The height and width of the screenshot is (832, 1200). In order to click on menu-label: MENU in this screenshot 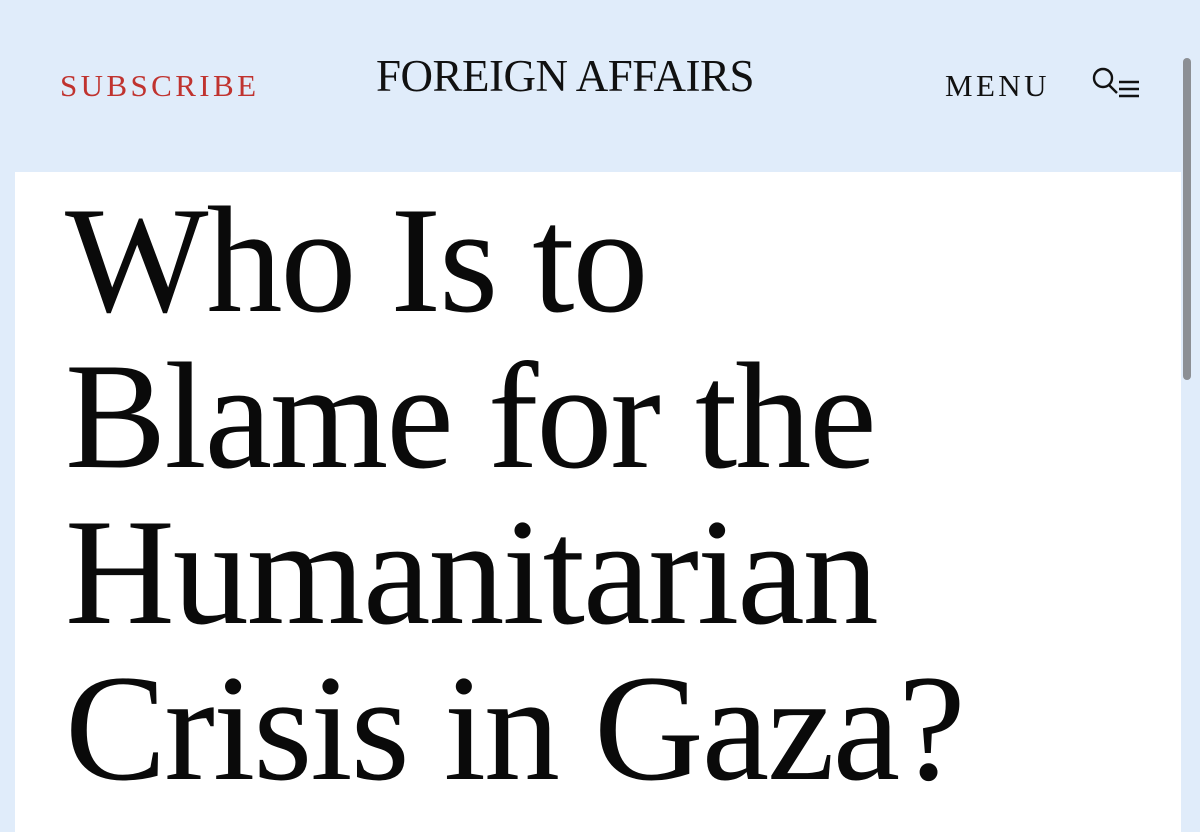, I will do `click(997, 85)`.